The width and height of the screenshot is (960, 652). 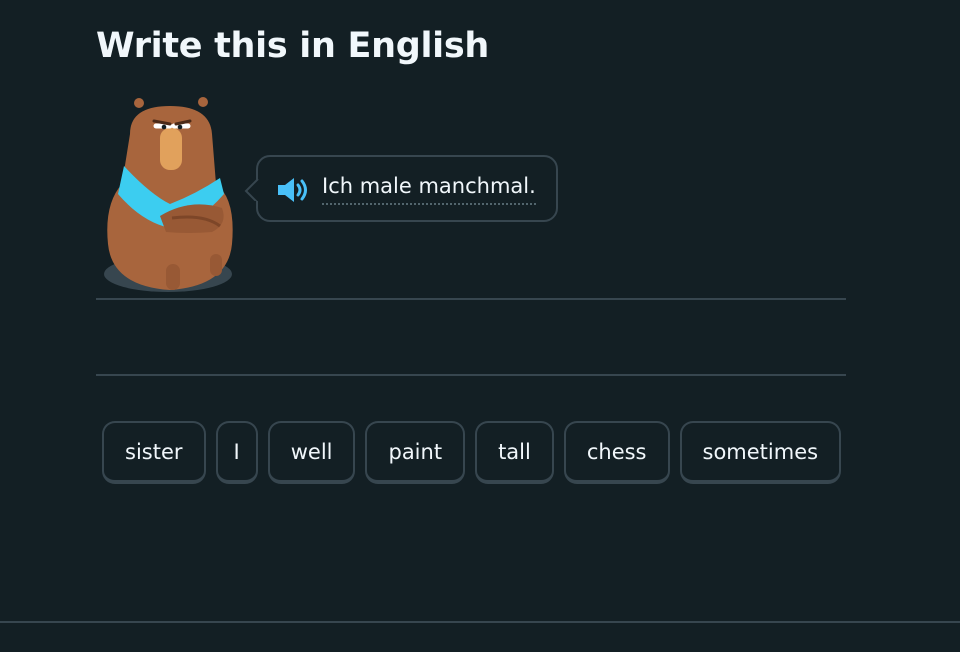 What do you see at coordinates (311, 452) in the screenshot?
I see `word-tile-well: well` at bounding box center [311, 452].